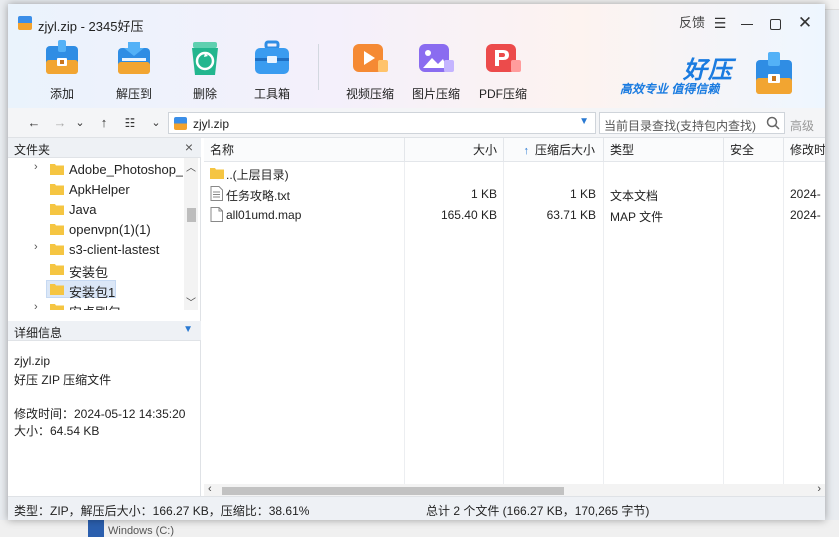  I want to click on minimize-icon, so click(747, 23).